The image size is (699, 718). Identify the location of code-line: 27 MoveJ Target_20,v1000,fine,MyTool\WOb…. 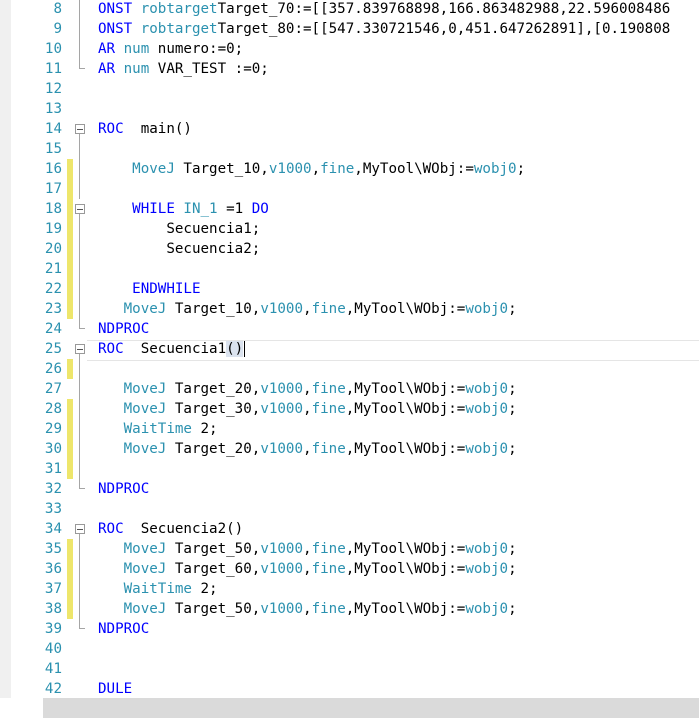
(355, 389).